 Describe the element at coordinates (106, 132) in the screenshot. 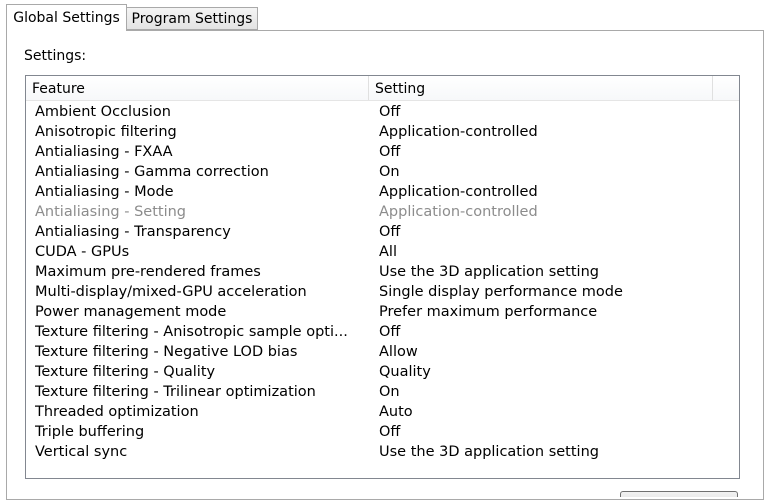

I see `feature-cell: Anisotropic filtering` at that location.